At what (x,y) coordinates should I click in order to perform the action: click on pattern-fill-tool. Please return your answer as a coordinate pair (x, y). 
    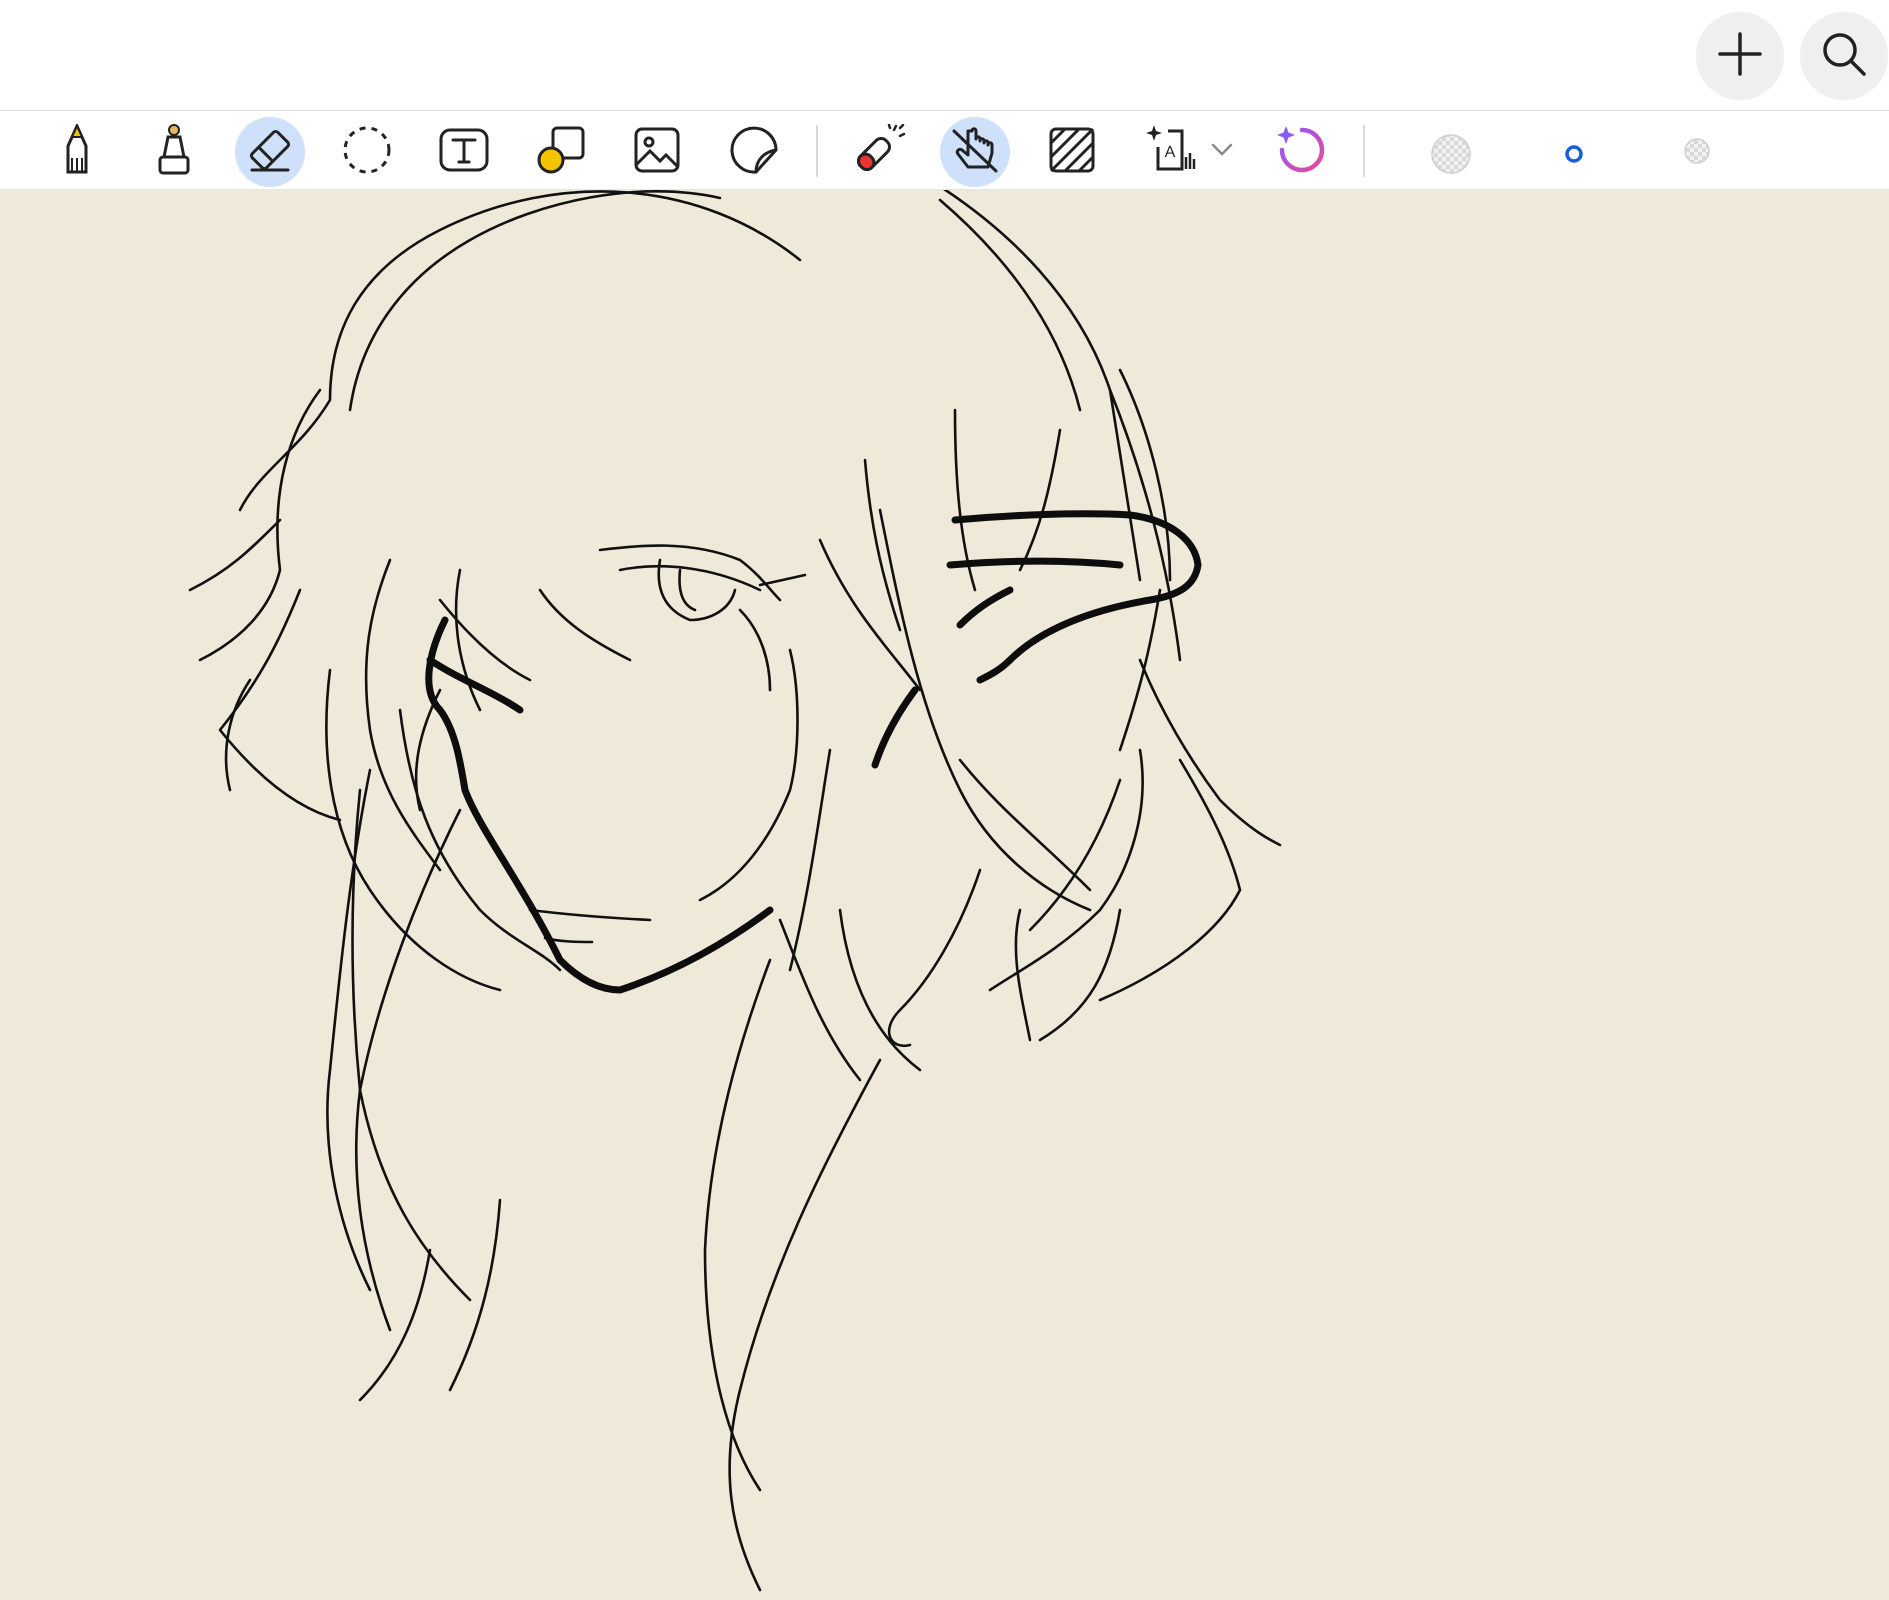
    Looking at the image, I should click on (1072, 152).